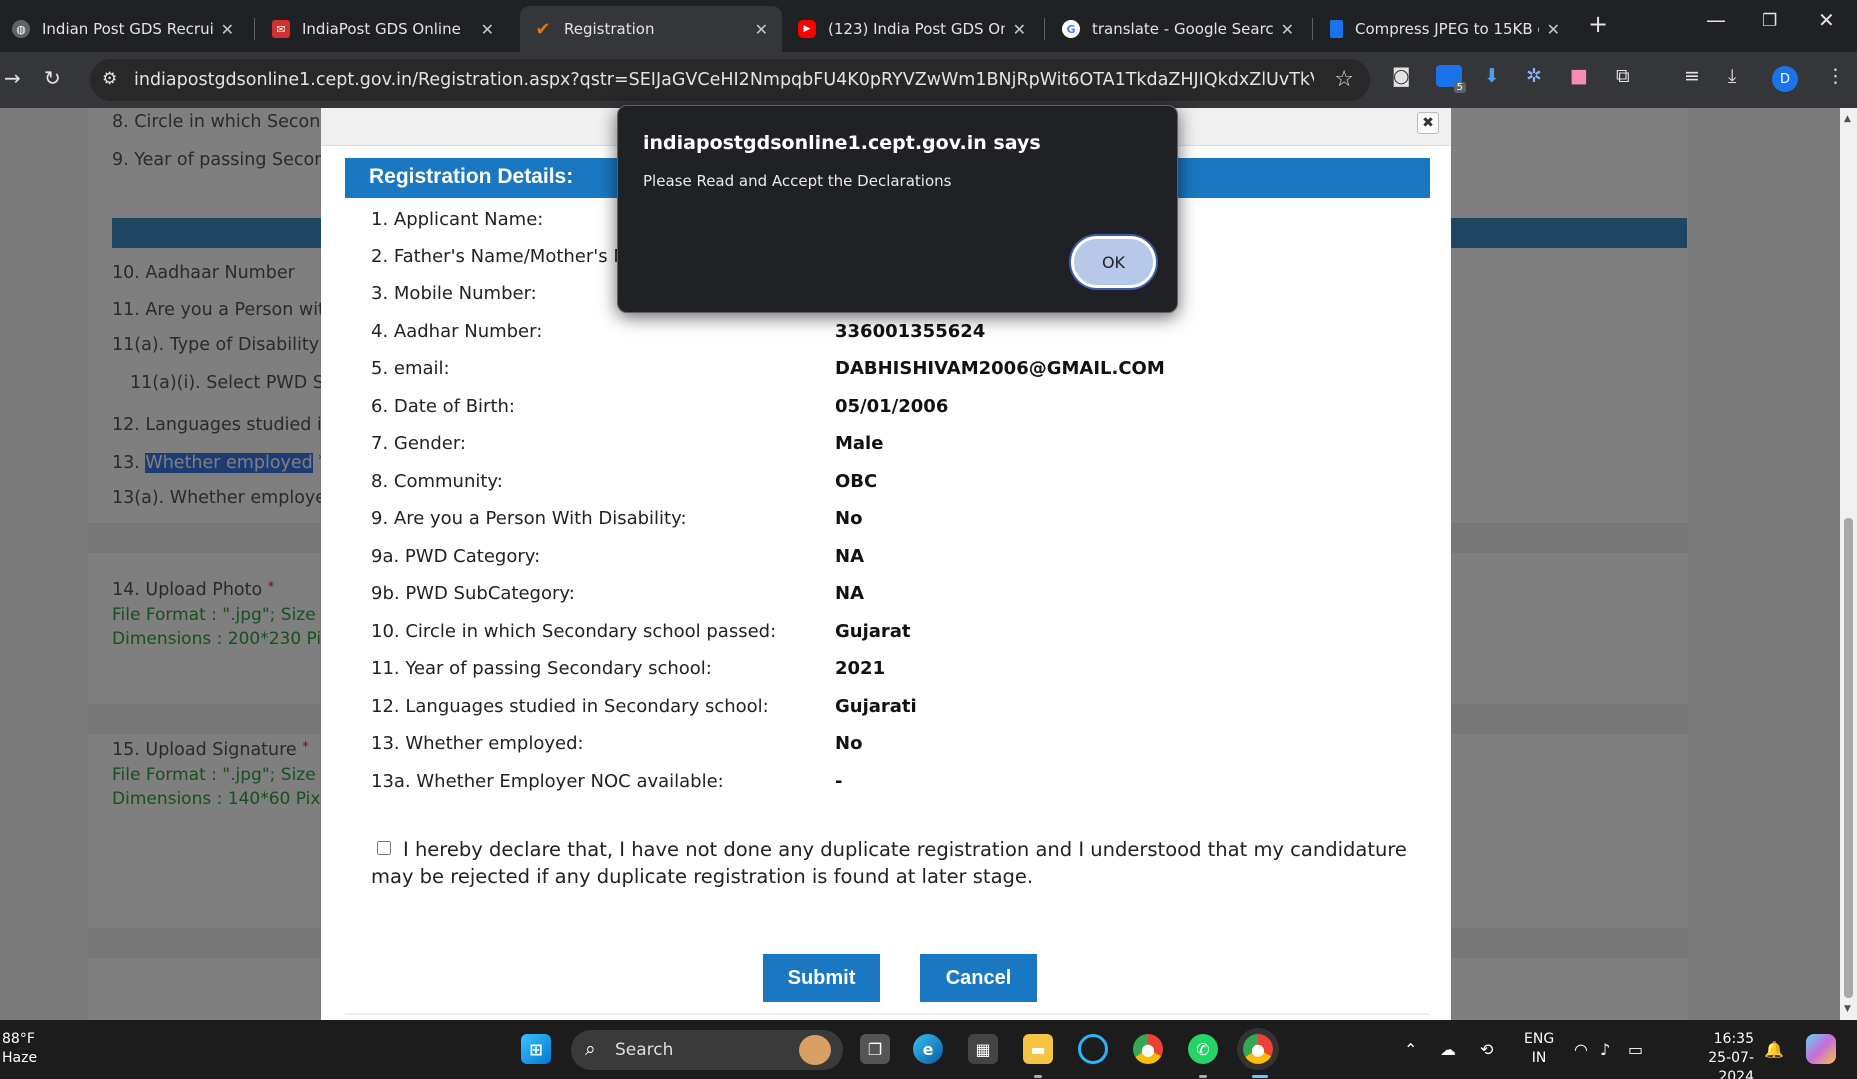 The image size is (1857, 1079). Describe the element at coordinates (1258, 1049) in the screenshot. I see `chrome-profile-icon: ●` at that location.